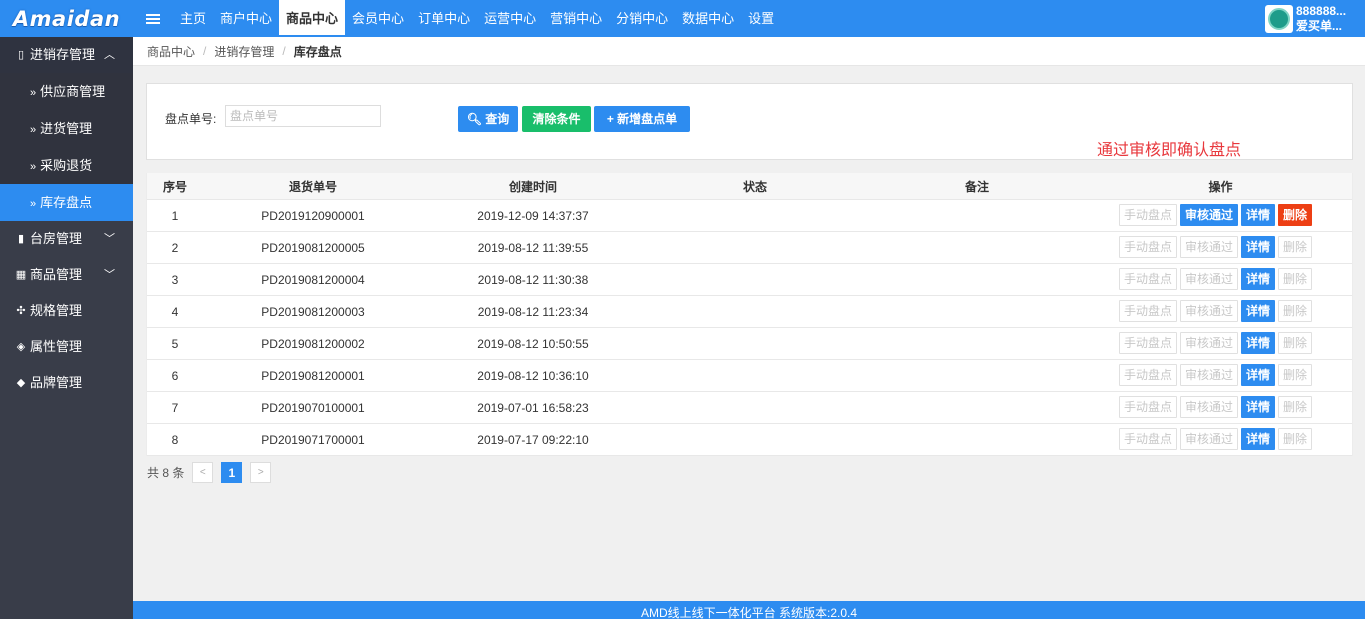  Describe the element at coordinates (109, 239) in the screenshot. I see `chevron-down-icon: ﹀` at that location.